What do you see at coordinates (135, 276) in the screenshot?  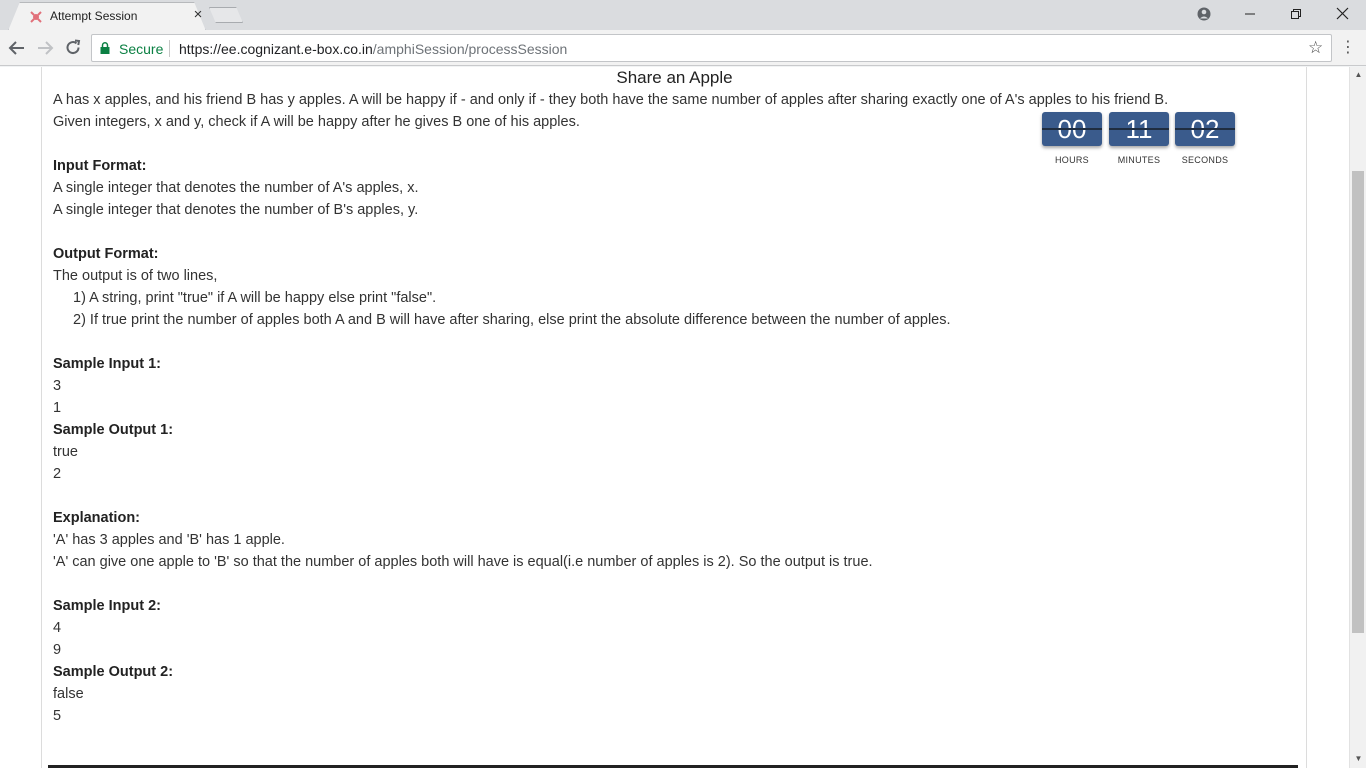 I see `output-format-line-1: The output is of two lines,` at bounding box center [135, 276].